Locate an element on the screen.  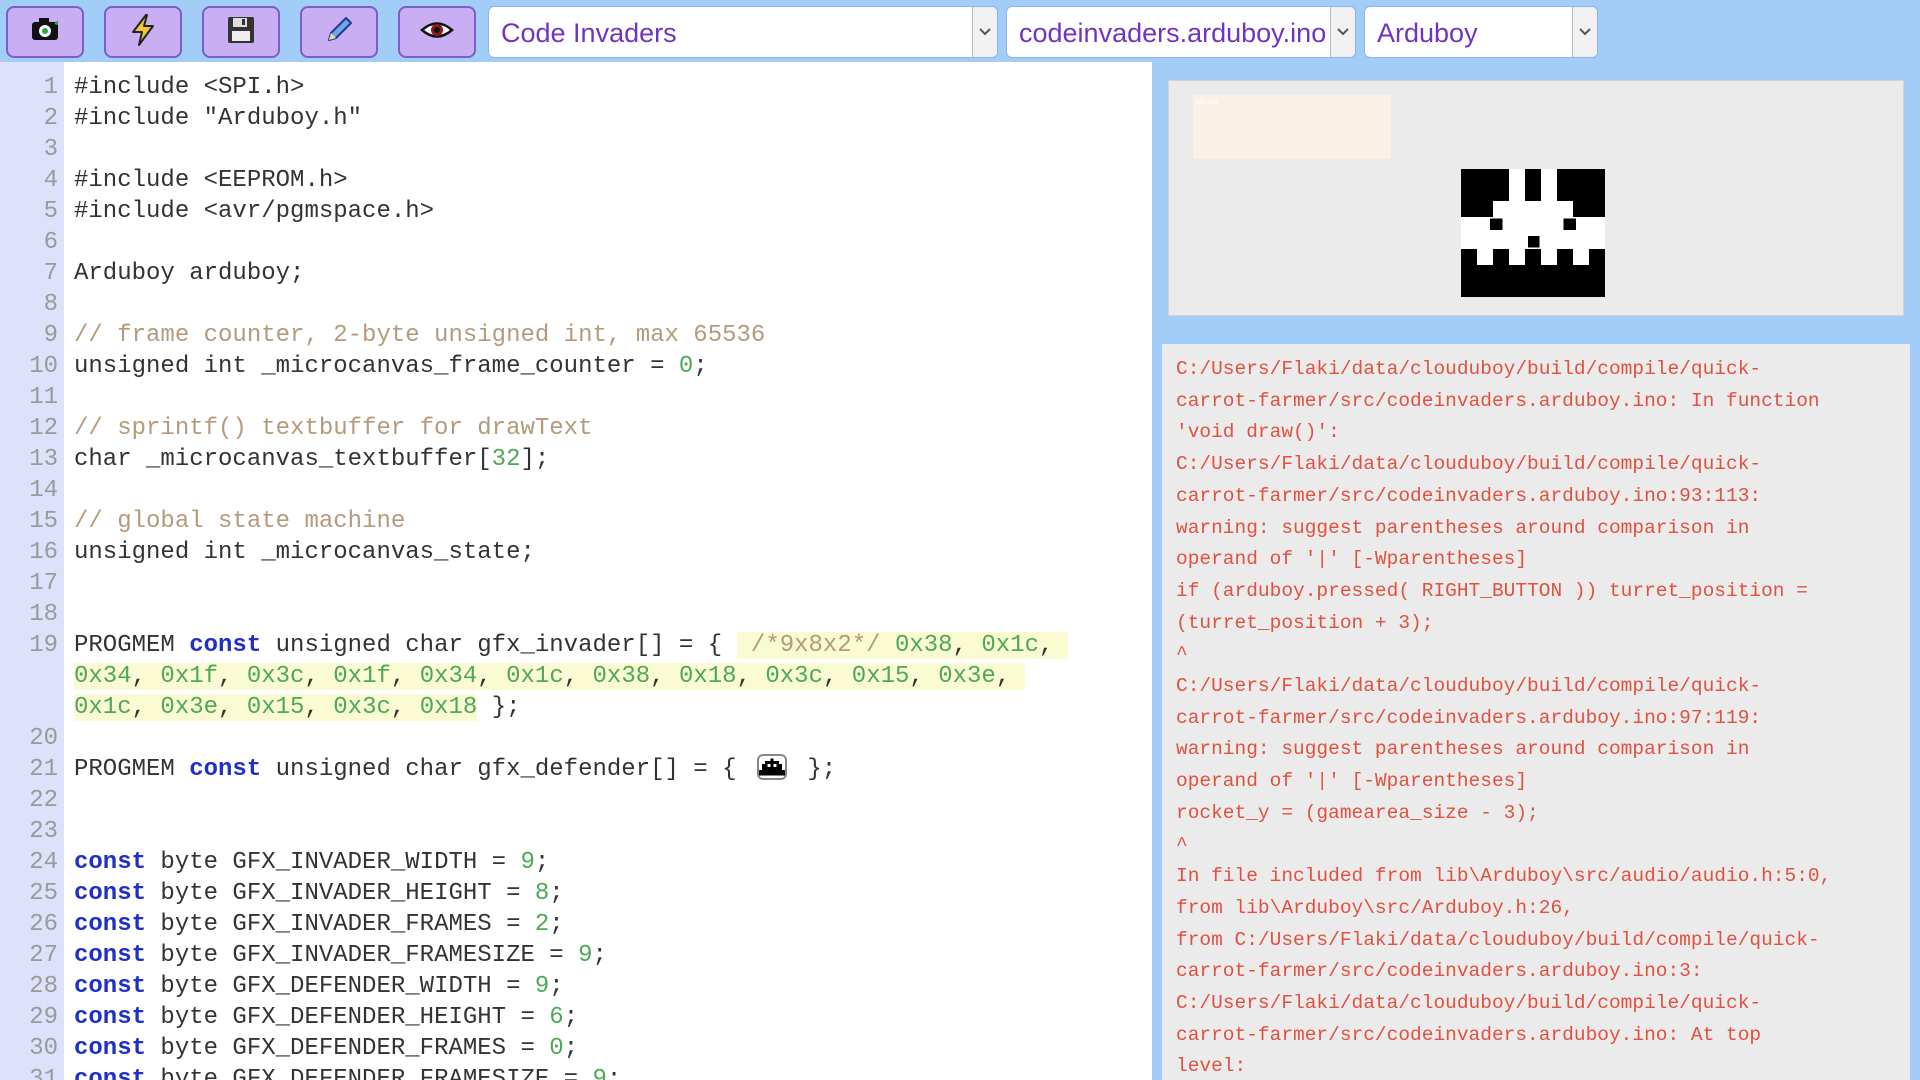
line-code: #include <EEPROM.h> is located at coordinates (203, 180).